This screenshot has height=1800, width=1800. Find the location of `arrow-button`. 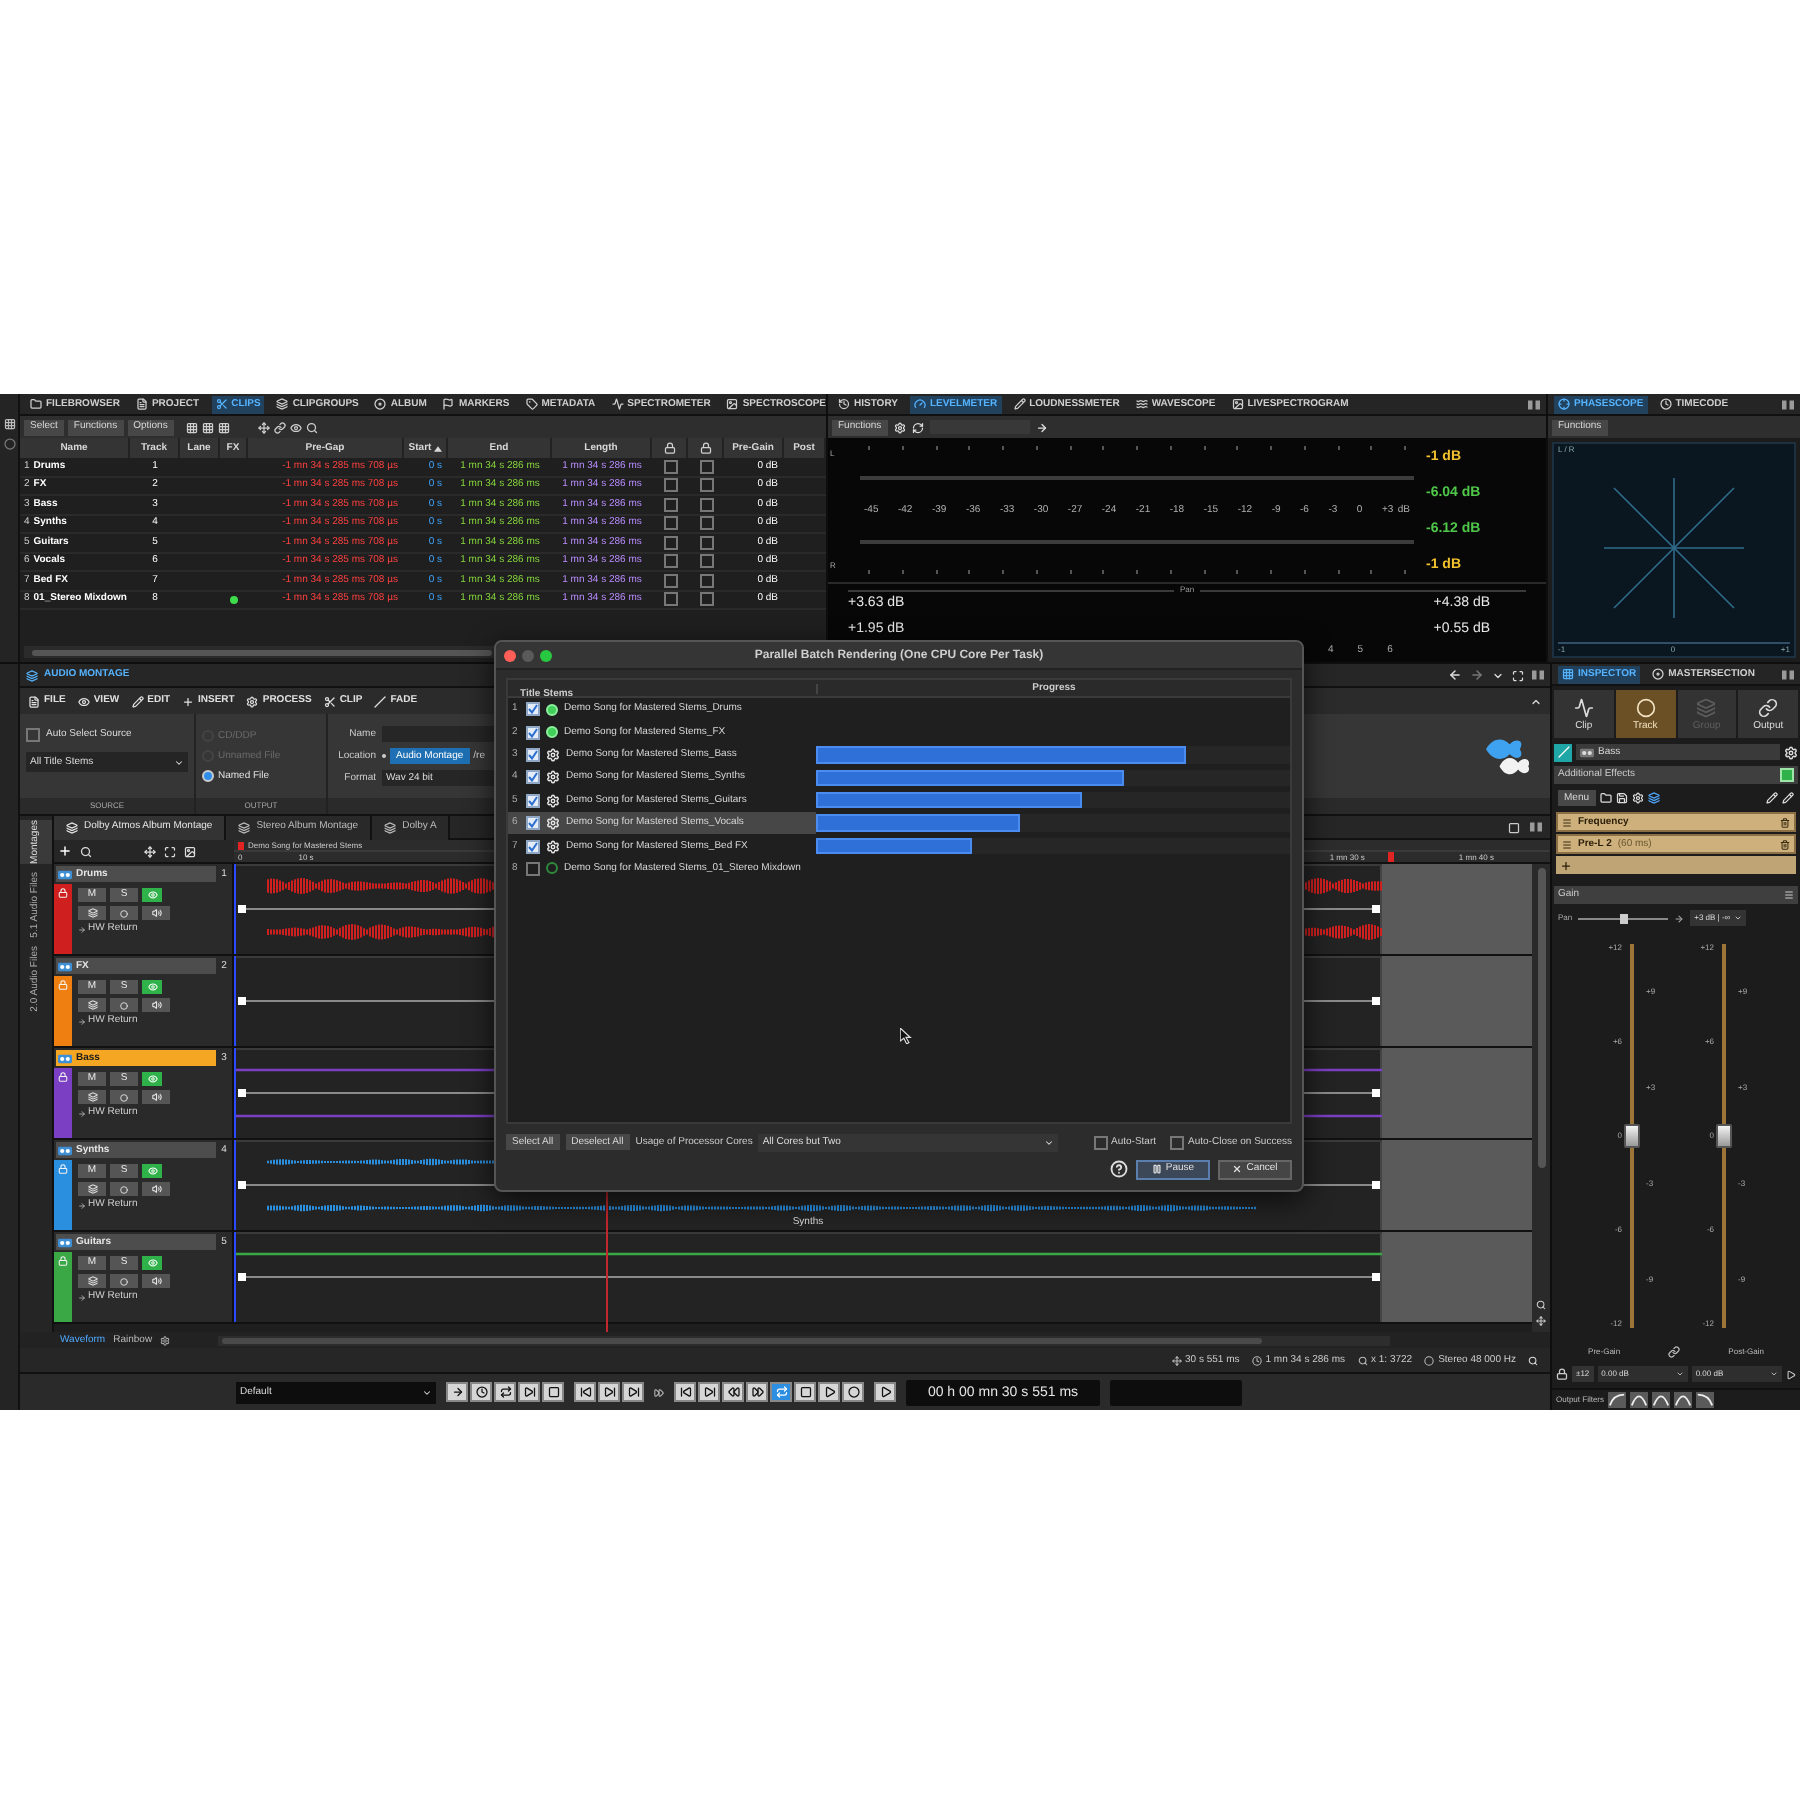

arrow-button is located at coordinates (457, 1392).